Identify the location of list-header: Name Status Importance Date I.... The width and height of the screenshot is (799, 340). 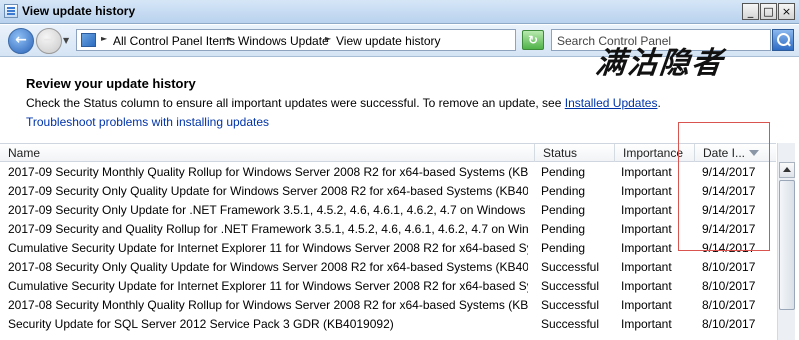
(388, 152).